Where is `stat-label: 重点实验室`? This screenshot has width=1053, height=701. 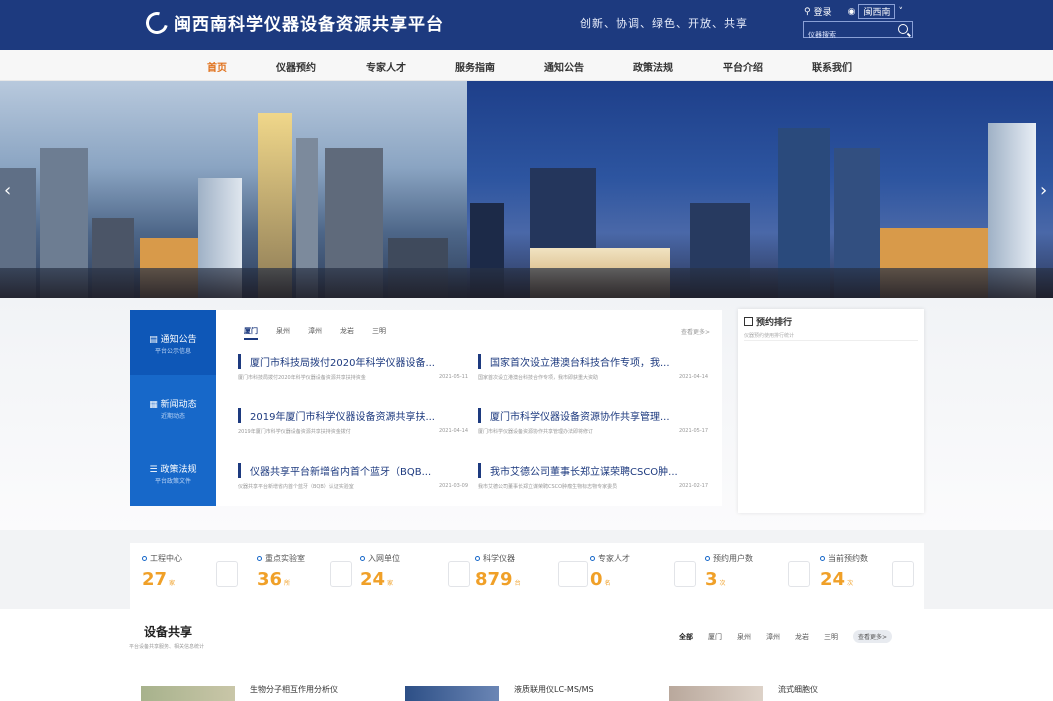 stat-label: 重点实验室 is located at coordinates (285, 558).